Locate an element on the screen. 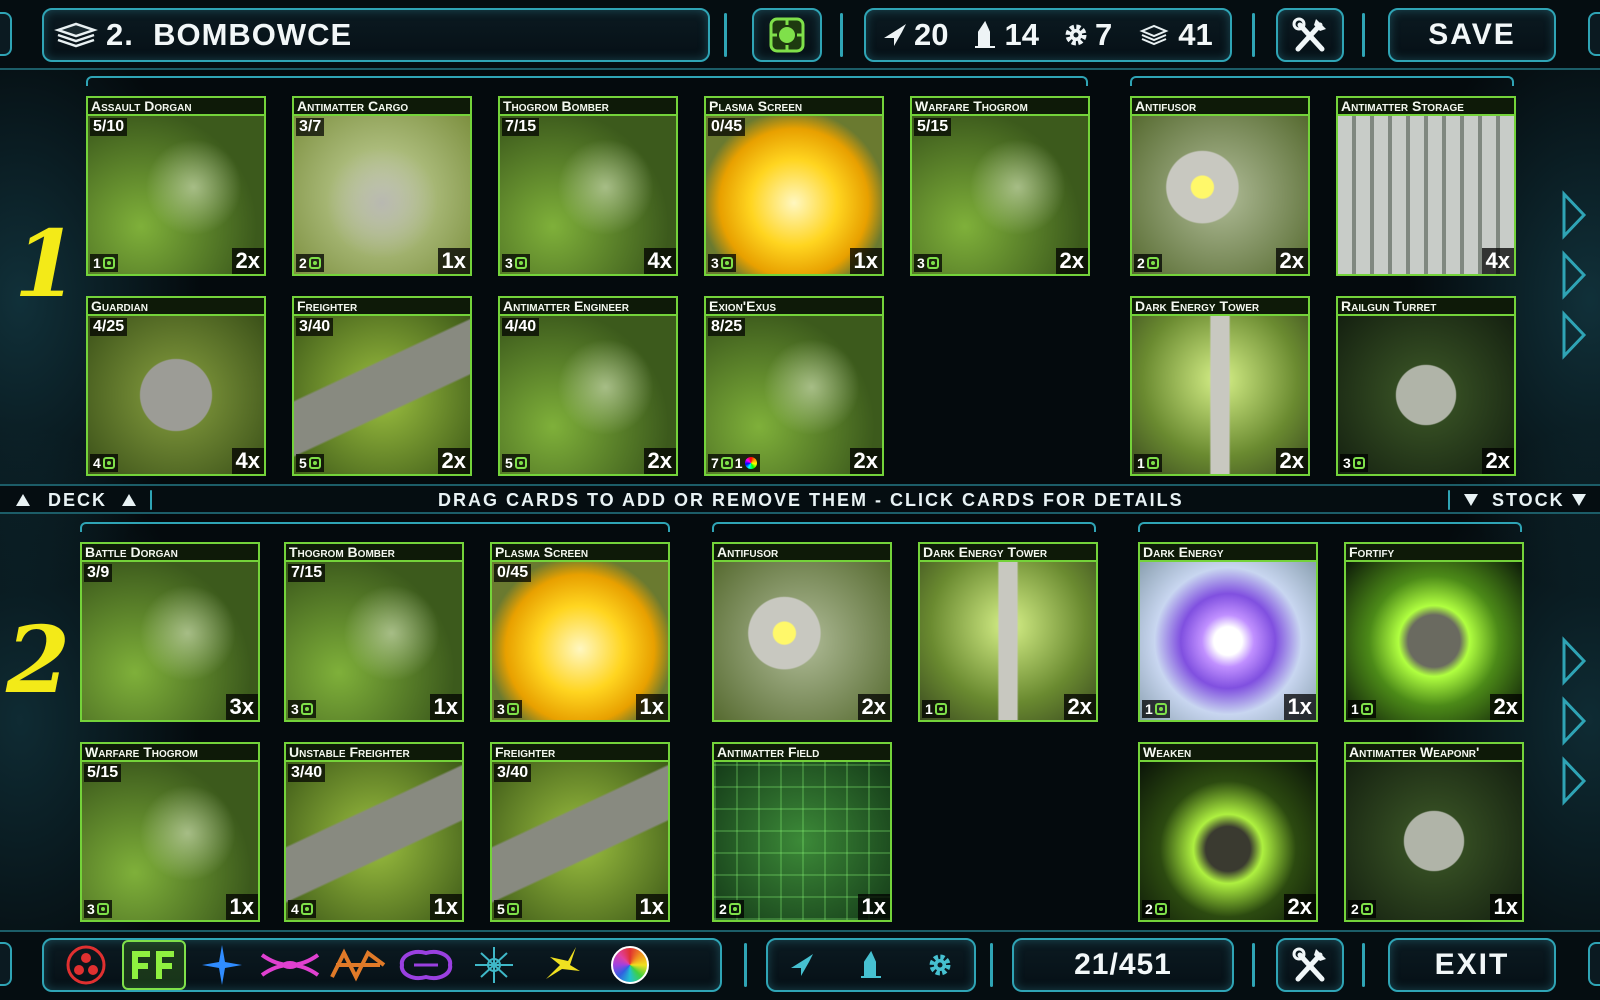 The image size is (1600, 1000). tools-button is located at coordinates (1310, 35).